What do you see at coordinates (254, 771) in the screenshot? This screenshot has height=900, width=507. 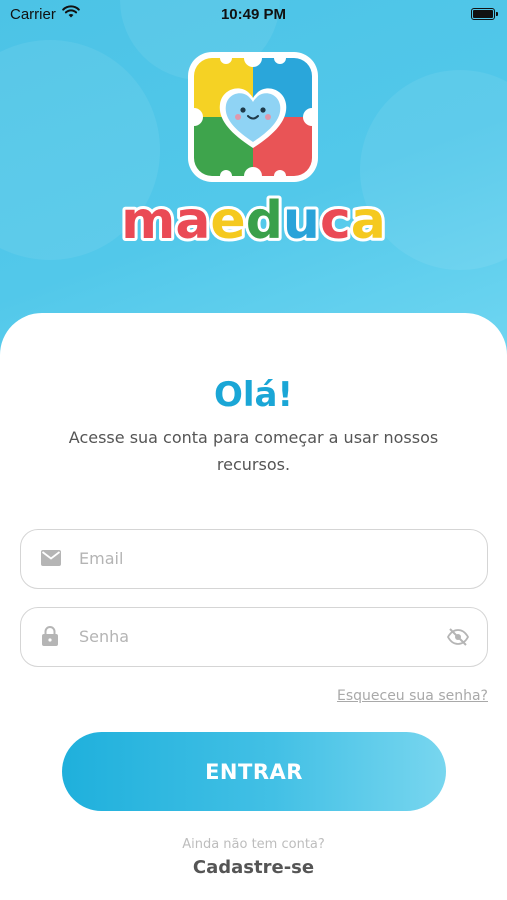 I see `login-button: ENTRAR` at bounding box center [254, 771].